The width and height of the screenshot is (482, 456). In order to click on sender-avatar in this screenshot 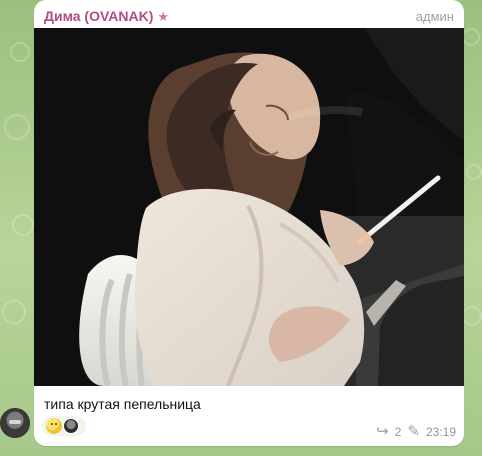, I will do `click(15, 423)`.